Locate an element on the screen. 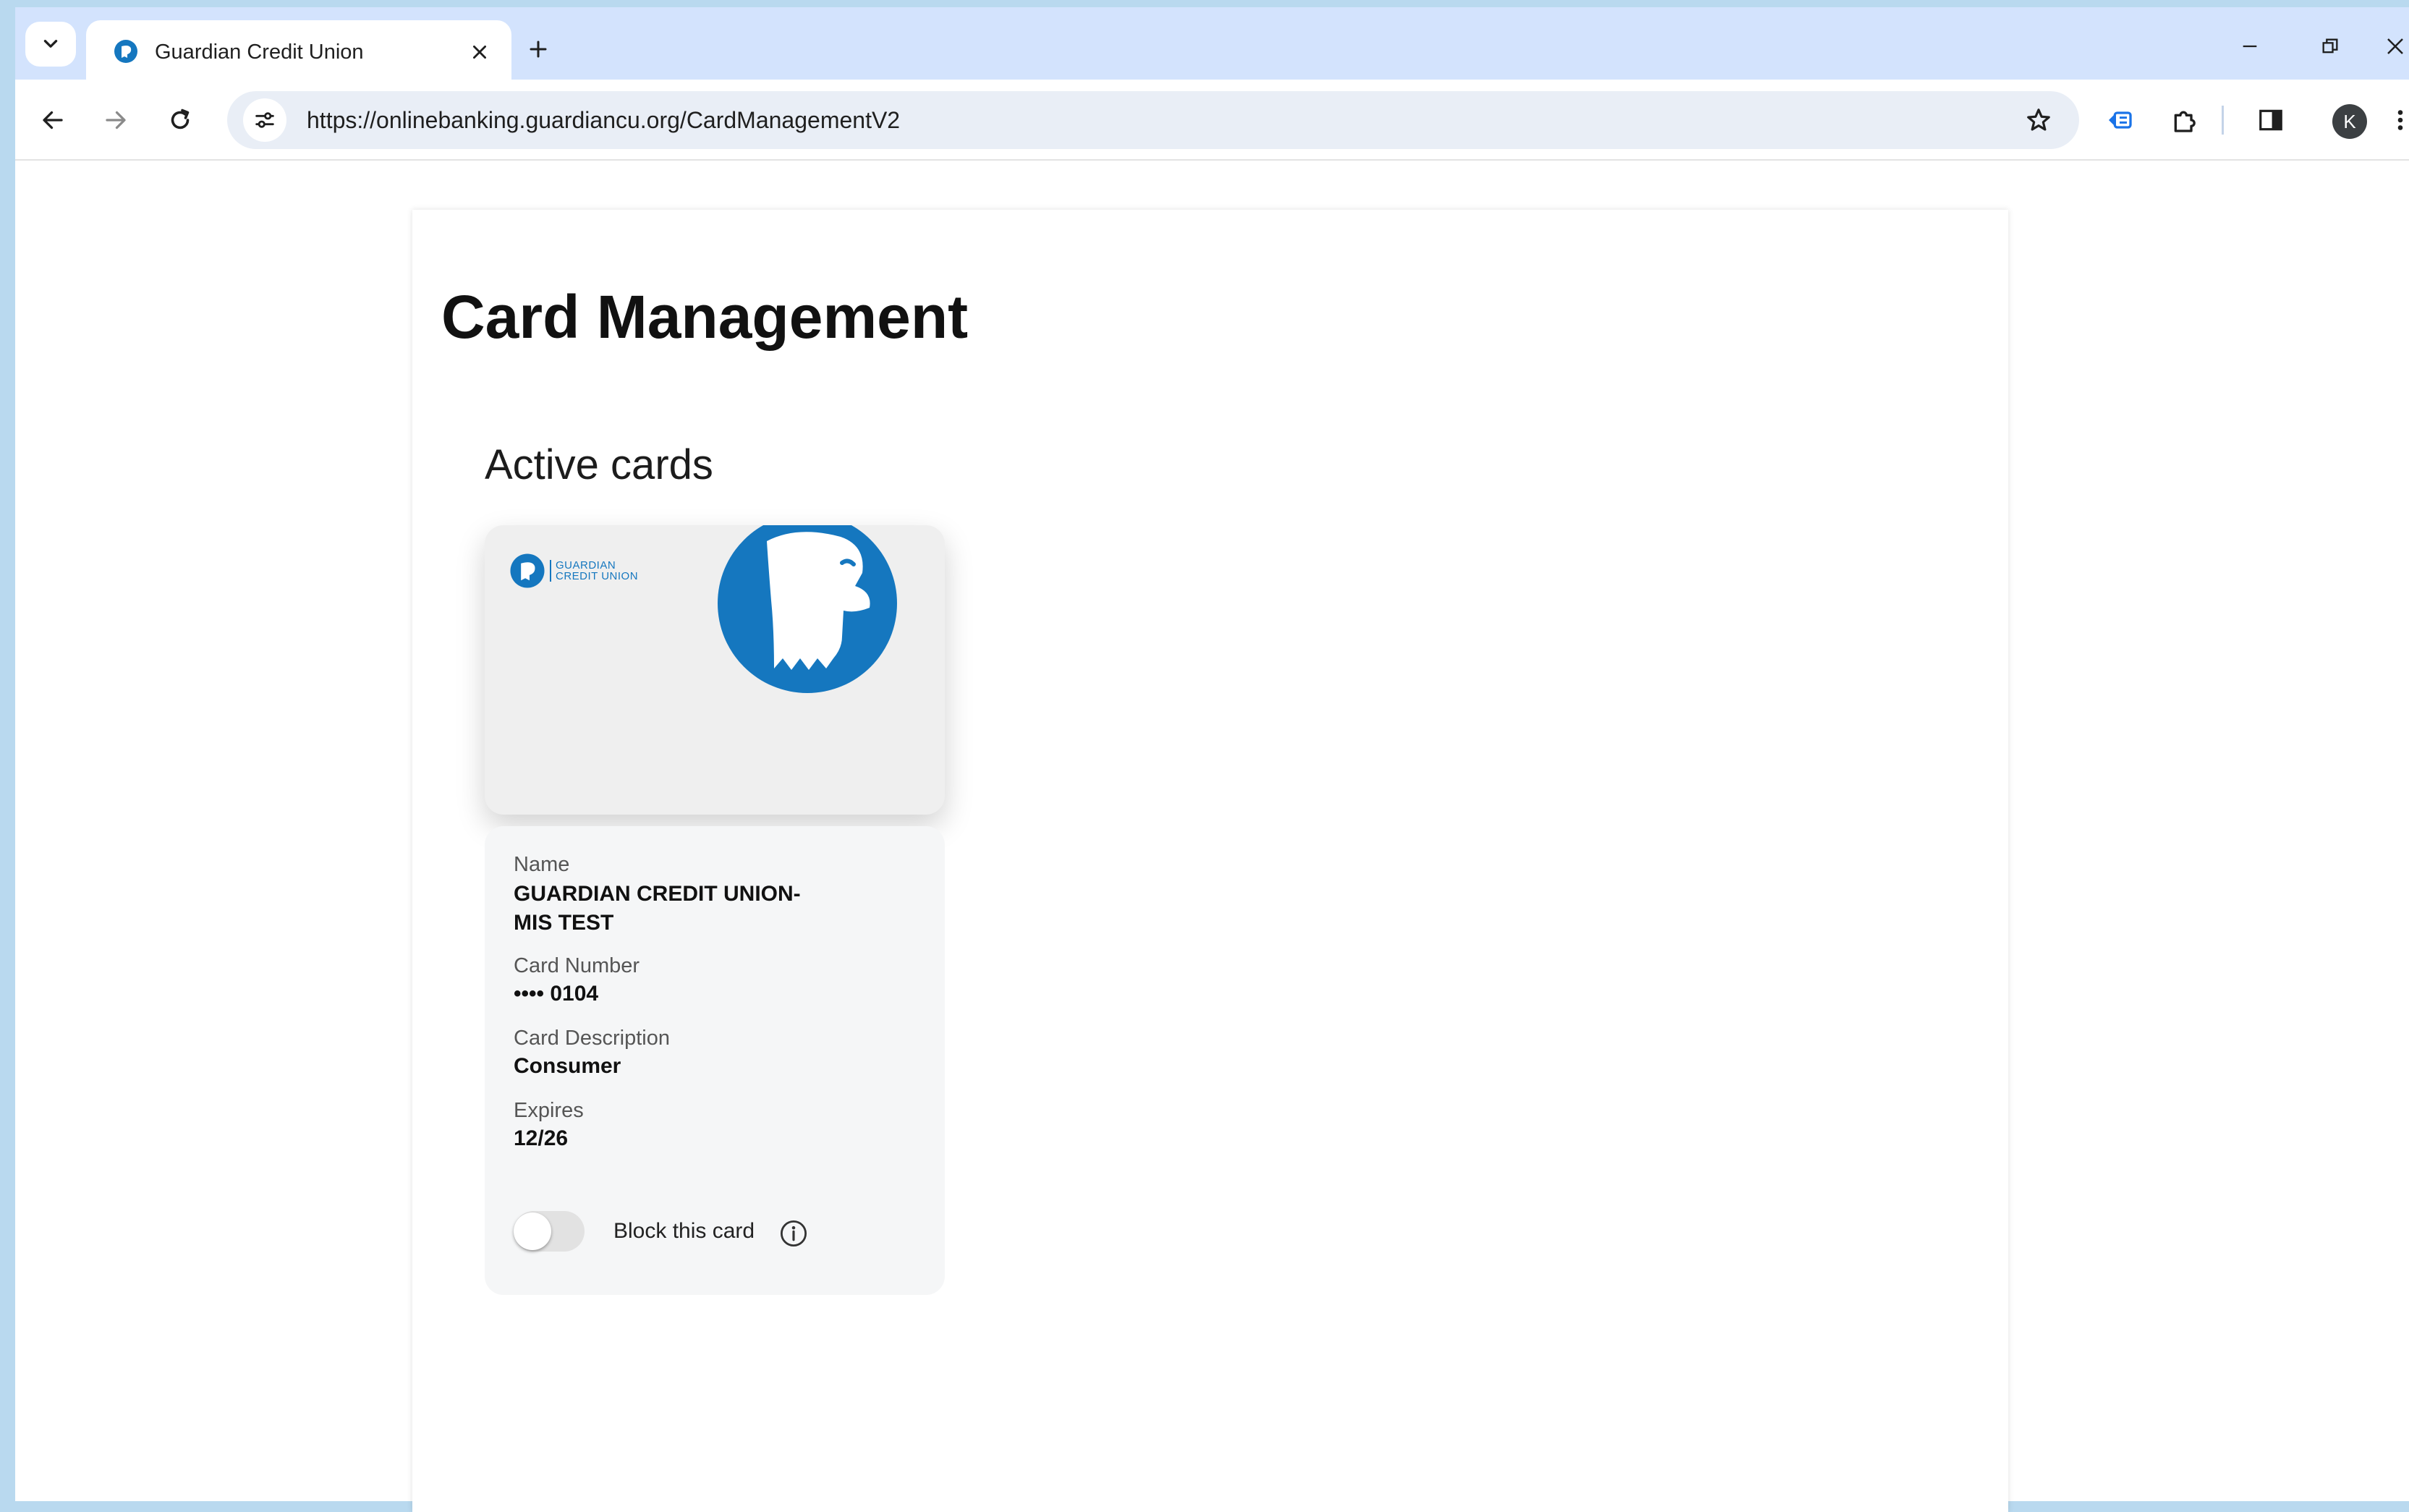 The width and height of the screenshot is (2409, 1512). extension-card-icon is located at coordinates (2120, 120).